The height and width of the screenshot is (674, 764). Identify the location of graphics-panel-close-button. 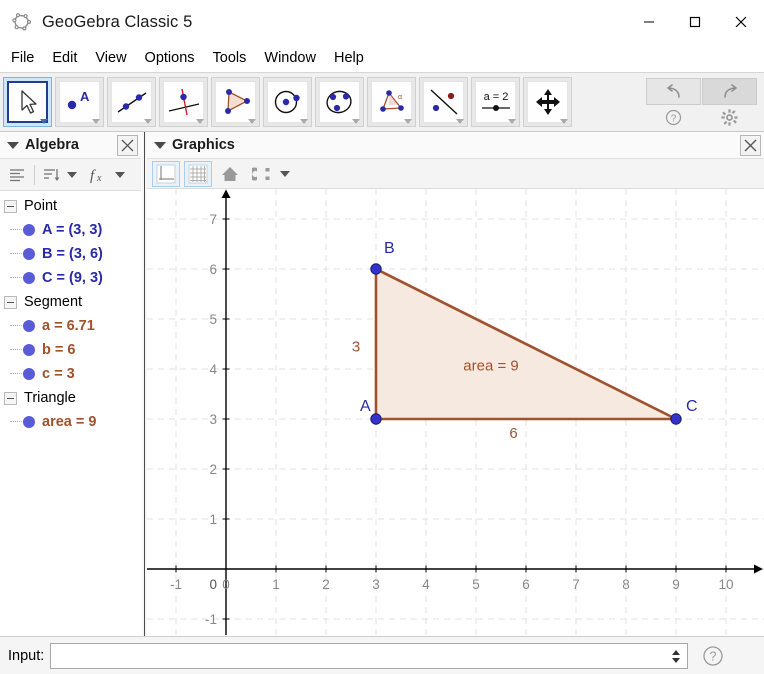
(750, 145).